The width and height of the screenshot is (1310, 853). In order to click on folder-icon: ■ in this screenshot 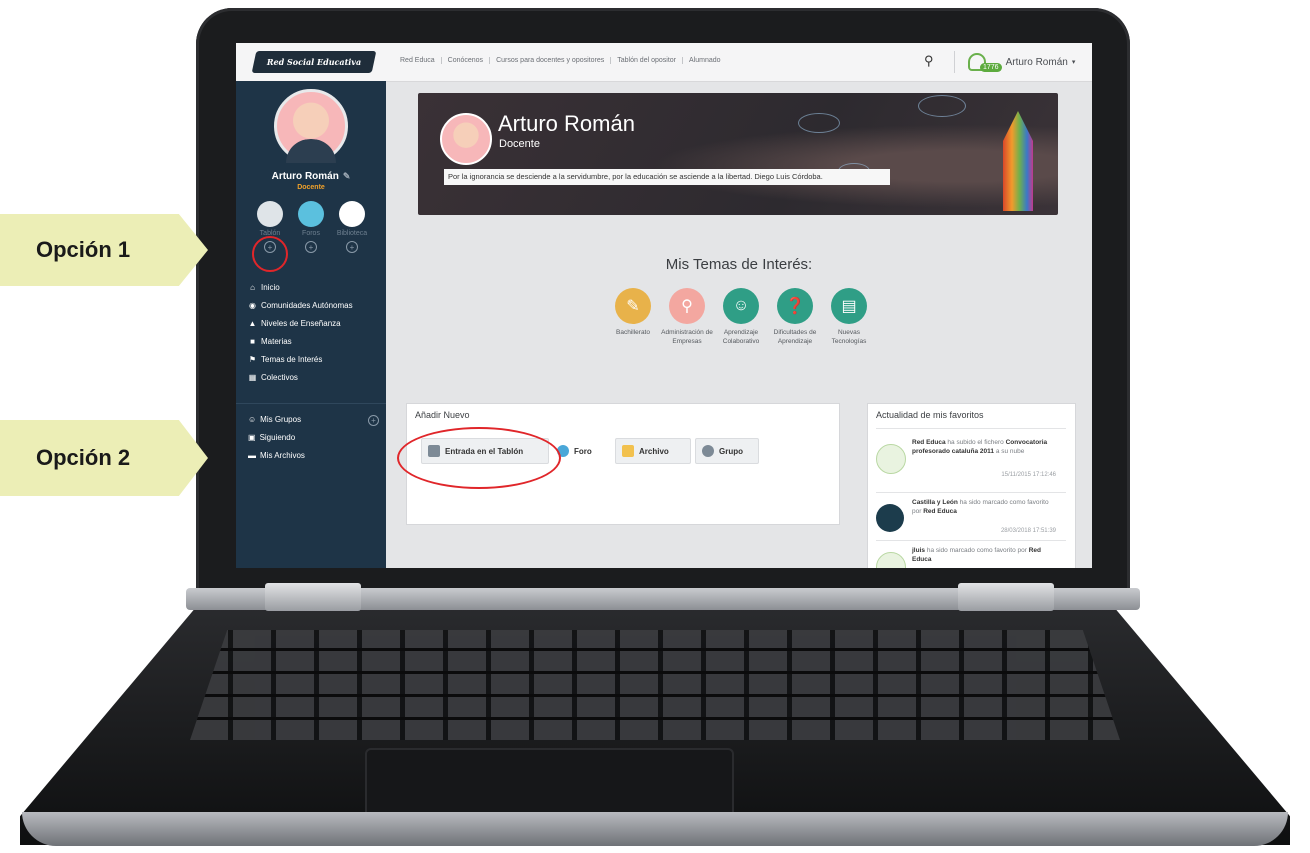, I will do `click(252, 341)`.